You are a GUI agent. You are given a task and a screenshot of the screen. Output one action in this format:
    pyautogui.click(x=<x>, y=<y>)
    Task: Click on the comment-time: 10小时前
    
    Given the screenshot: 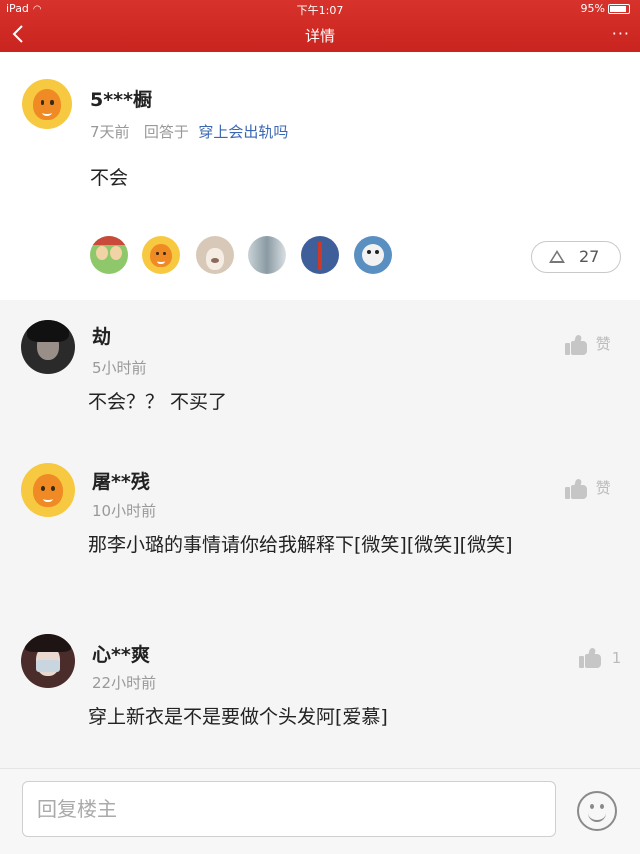 What is the action you would take?
    pyautogui.click(x=124, y=511)
    